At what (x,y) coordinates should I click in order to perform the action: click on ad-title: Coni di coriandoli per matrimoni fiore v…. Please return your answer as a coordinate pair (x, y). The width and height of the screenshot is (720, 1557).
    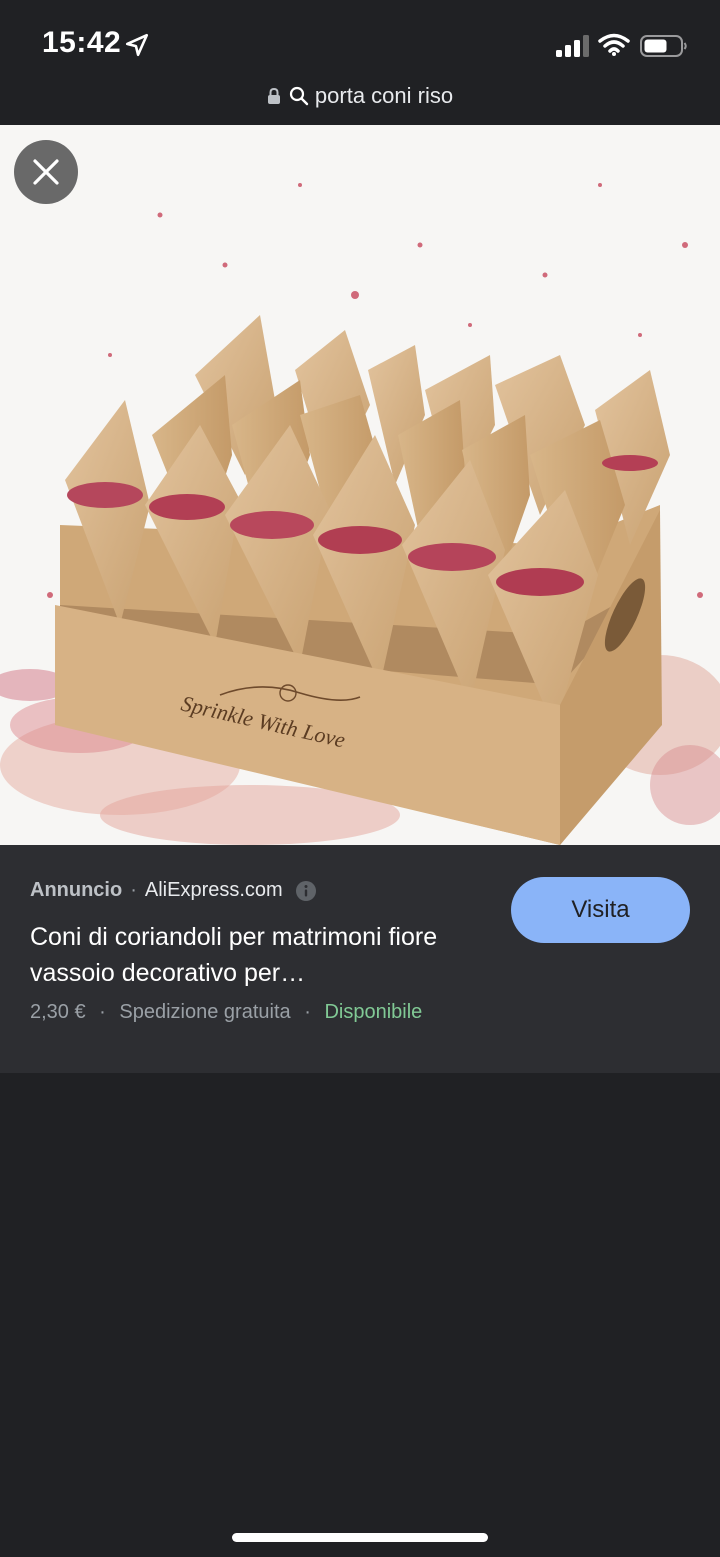
    Looking at the image, I should click on (260, 955).